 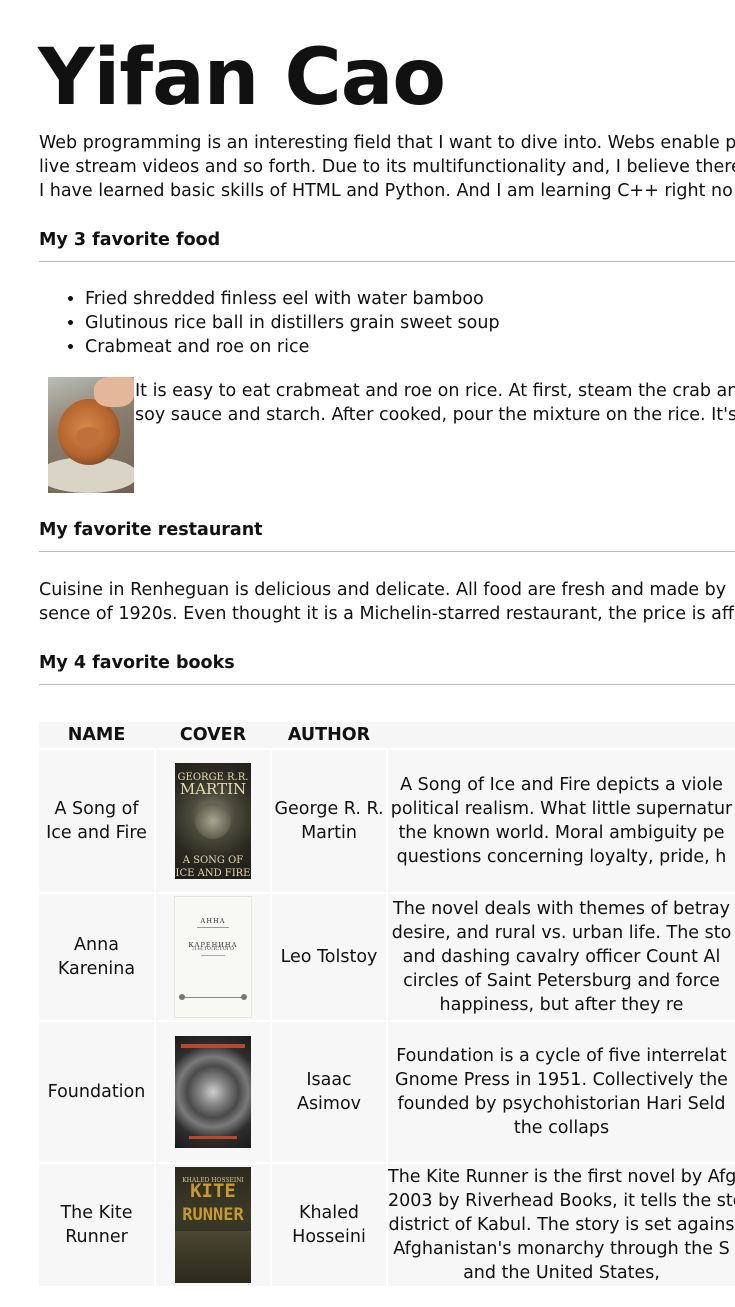 What do you see at coordinates (561, 1080) in the screenshot?
I see `desc-line: Gnome Press in 1951. Collectively the` at bounding box center [561, 1080].